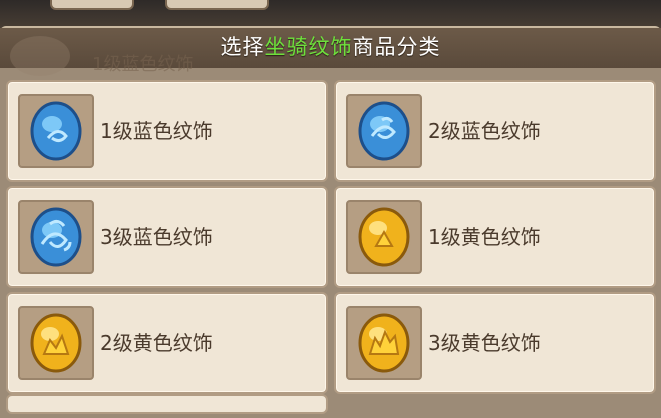  What do you see at coordinates (156, 131) in the screenshot?
I see `item-label: 1级蓝色纹饰` at bounding box center [156, 131].